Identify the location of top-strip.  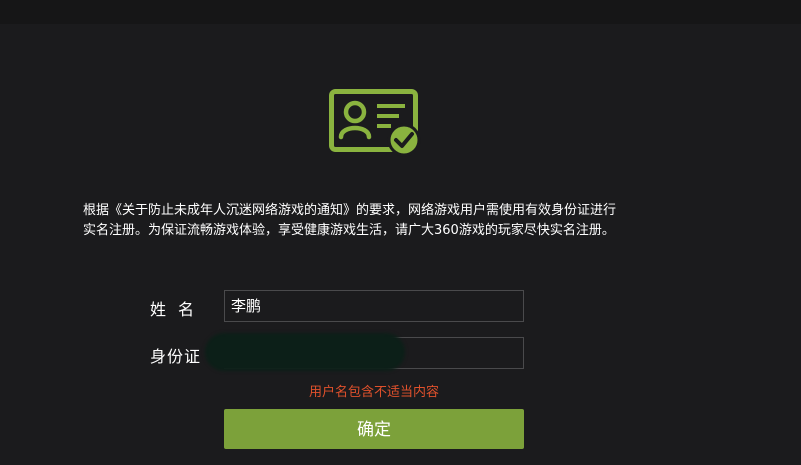
(400, 12).